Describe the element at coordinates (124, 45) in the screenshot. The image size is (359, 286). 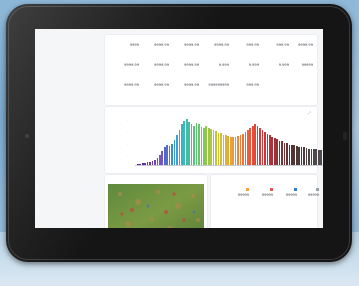
I see `metric-stat: 9999` at that location.